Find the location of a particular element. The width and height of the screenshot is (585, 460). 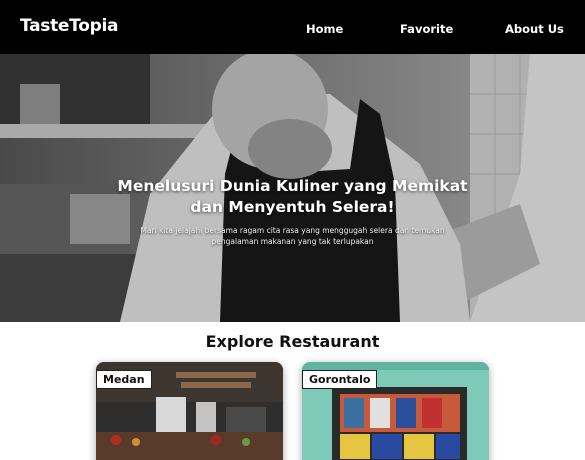

nav-about-link: About Us is located at coordinates (534, 29).